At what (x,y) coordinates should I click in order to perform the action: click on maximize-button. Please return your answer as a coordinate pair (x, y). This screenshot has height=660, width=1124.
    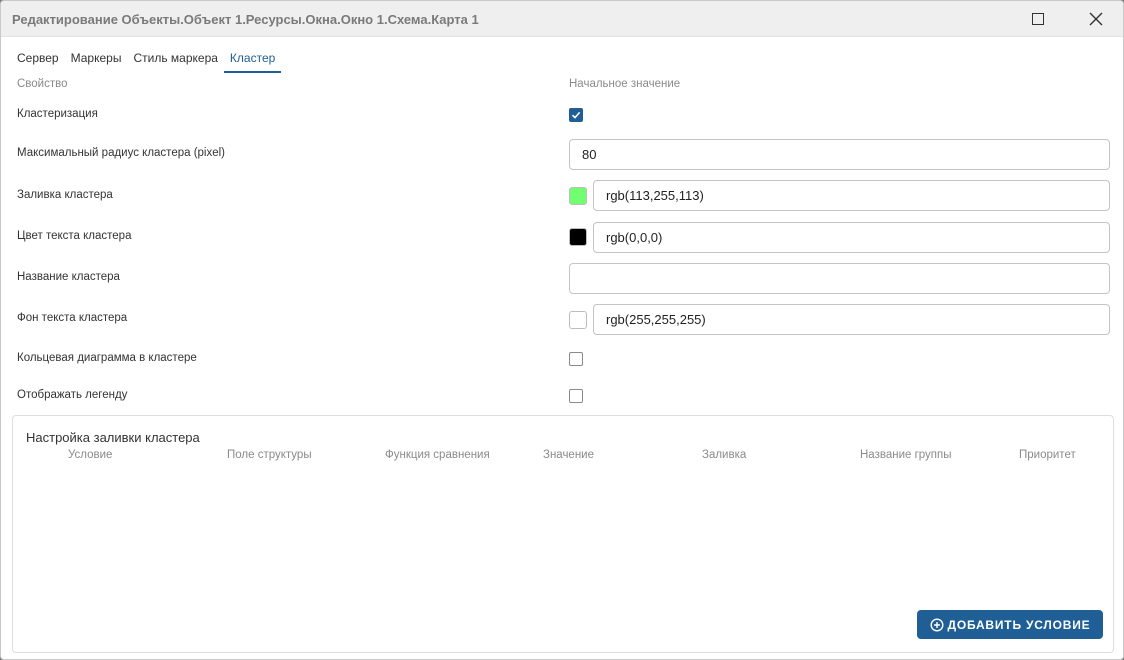
    Looking at the image, I should click on (1038, 19).